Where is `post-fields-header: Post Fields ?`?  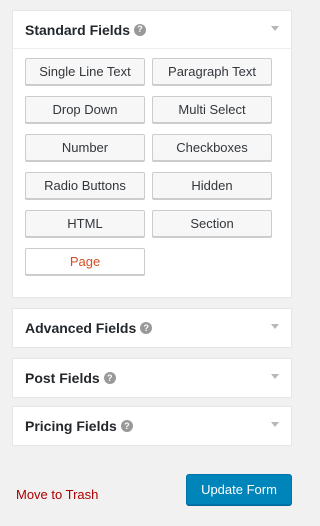
post-fields-header: Post Fields ? is located at coordinates (152, 378).